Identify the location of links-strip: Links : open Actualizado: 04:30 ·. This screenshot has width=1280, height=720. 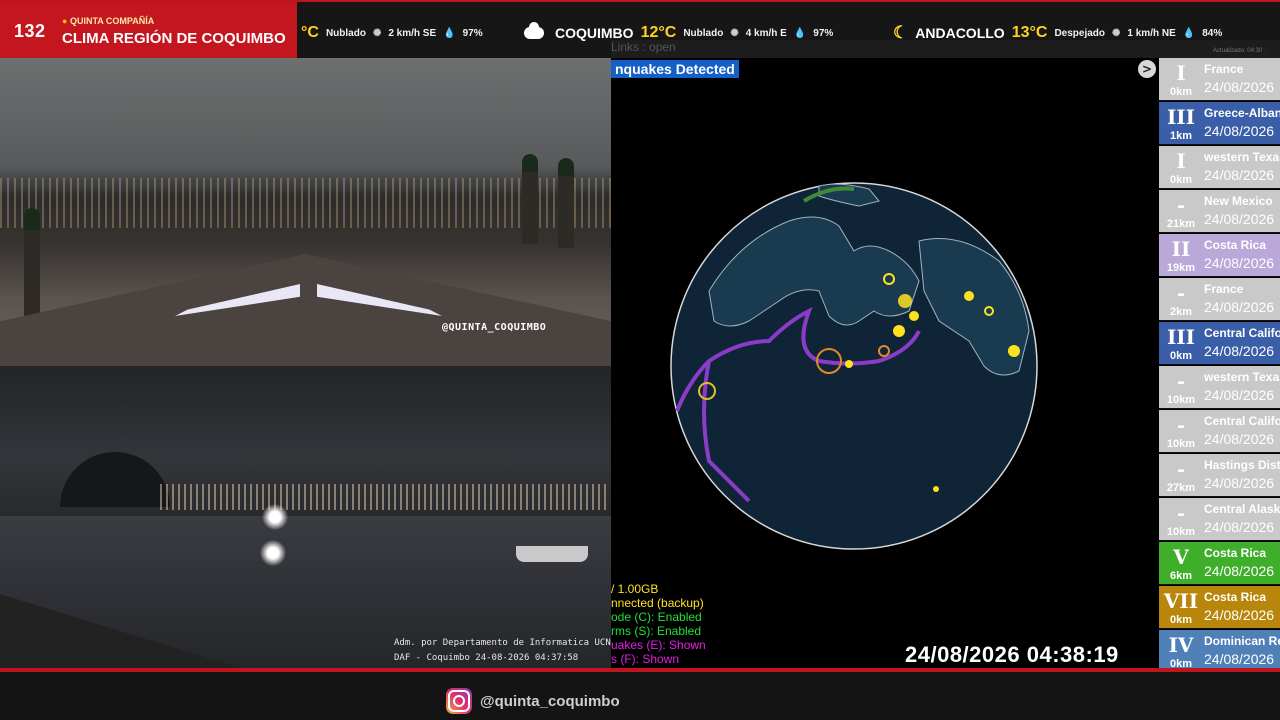
(945, 49).